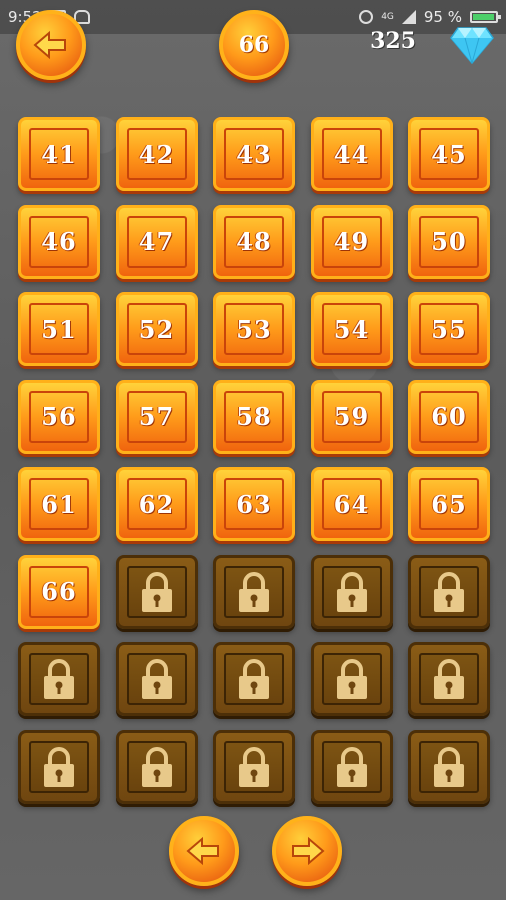  I want to click on level-number: 41, so click(59, 154).